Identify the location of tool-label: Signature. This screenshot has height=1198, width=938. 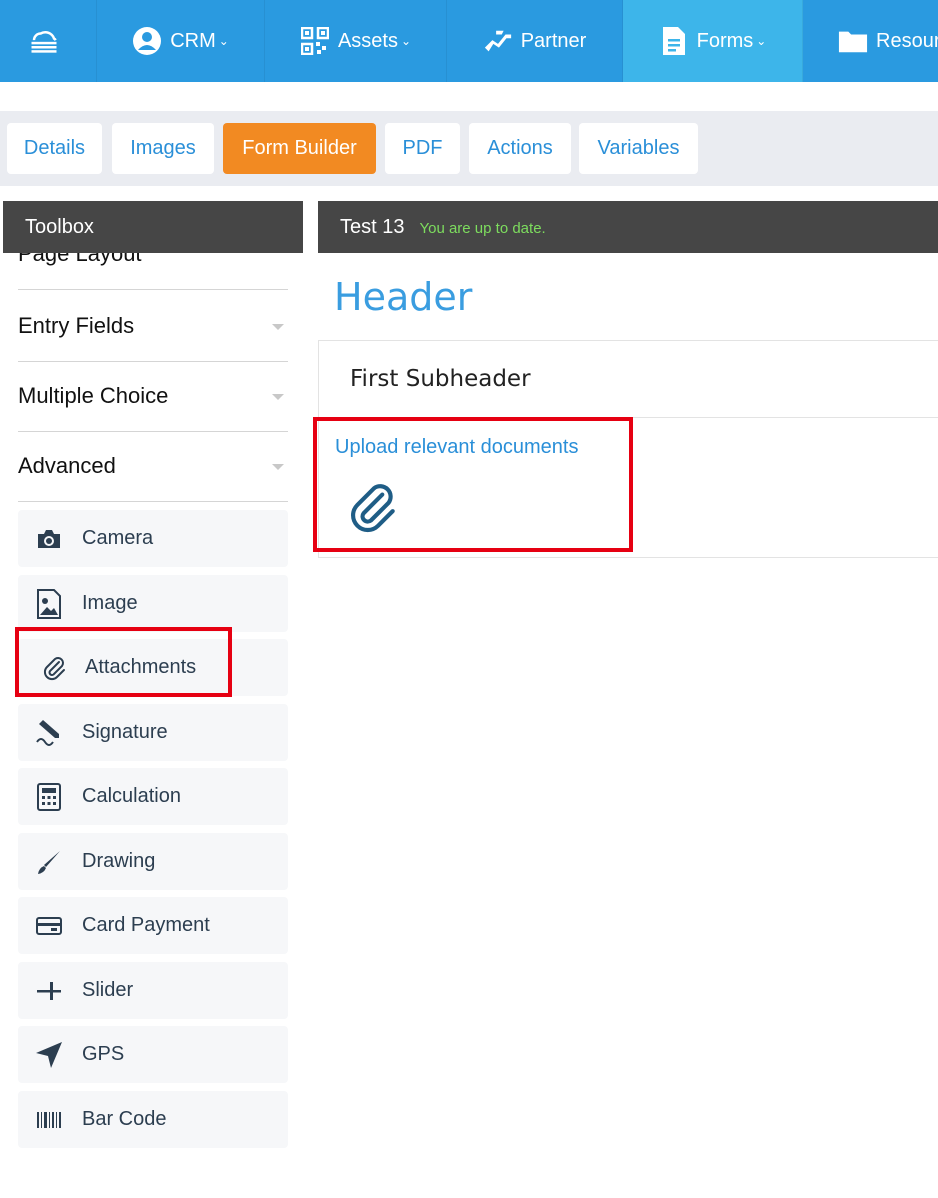
(125, 732).